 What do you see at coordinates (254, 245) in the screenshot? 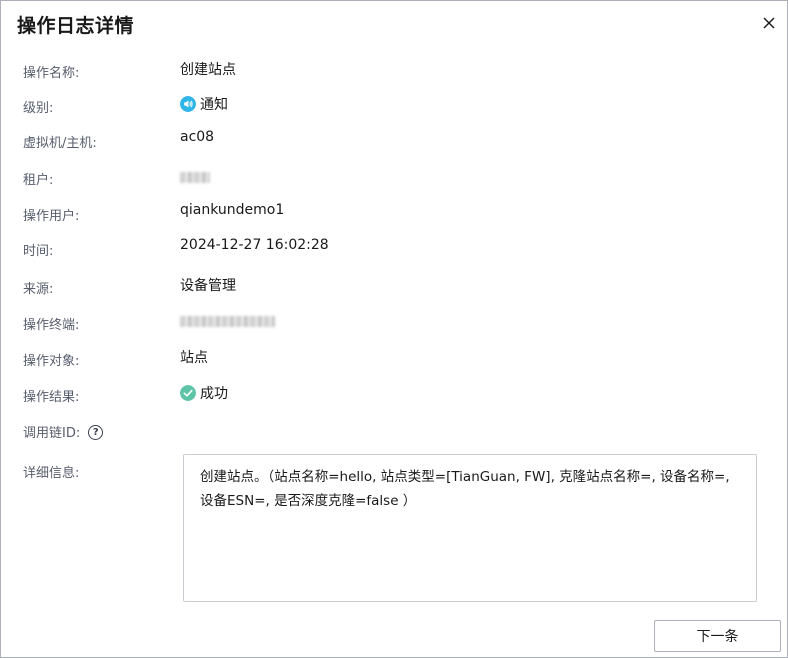
I see `field-value: 2024-12-27 16:02:28` at bounding box center [254, 245].